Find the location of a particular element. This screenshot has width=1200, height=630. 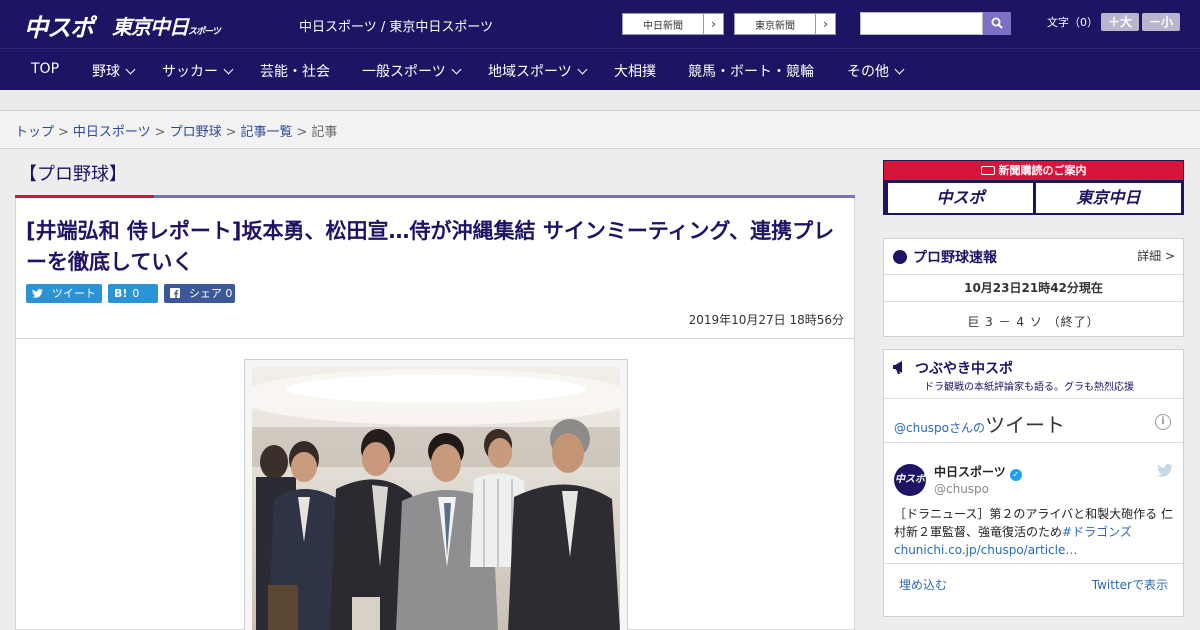

nav-item-label: 大相撲 is located at coordinates (635, 72).